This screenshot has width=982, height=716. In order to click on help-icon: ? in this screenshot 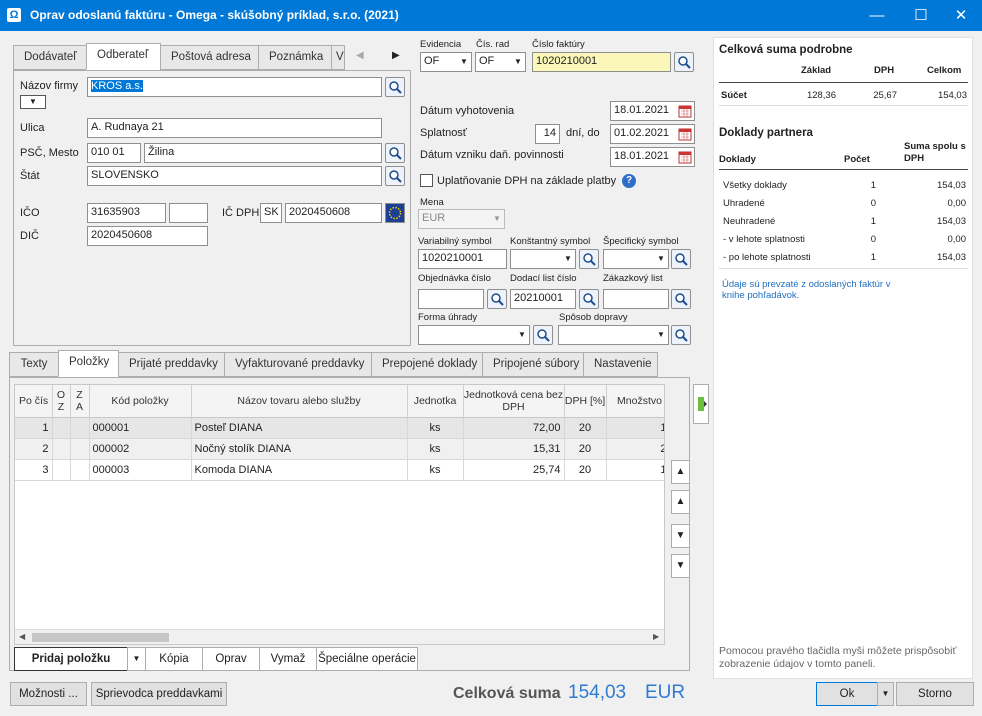, I will do `click(629, 181)`.